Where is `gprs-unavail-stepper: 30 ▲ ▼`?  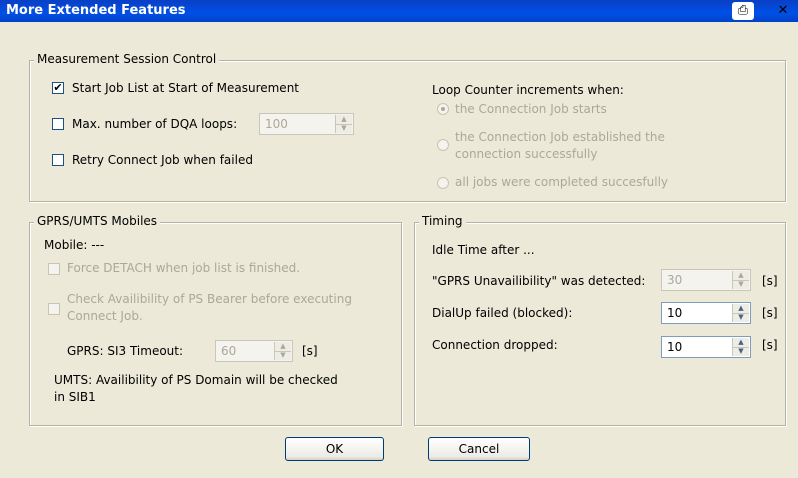 gprs-unavail-stepper: 30 ▲ ▼ is located at coordinates (706, 280).